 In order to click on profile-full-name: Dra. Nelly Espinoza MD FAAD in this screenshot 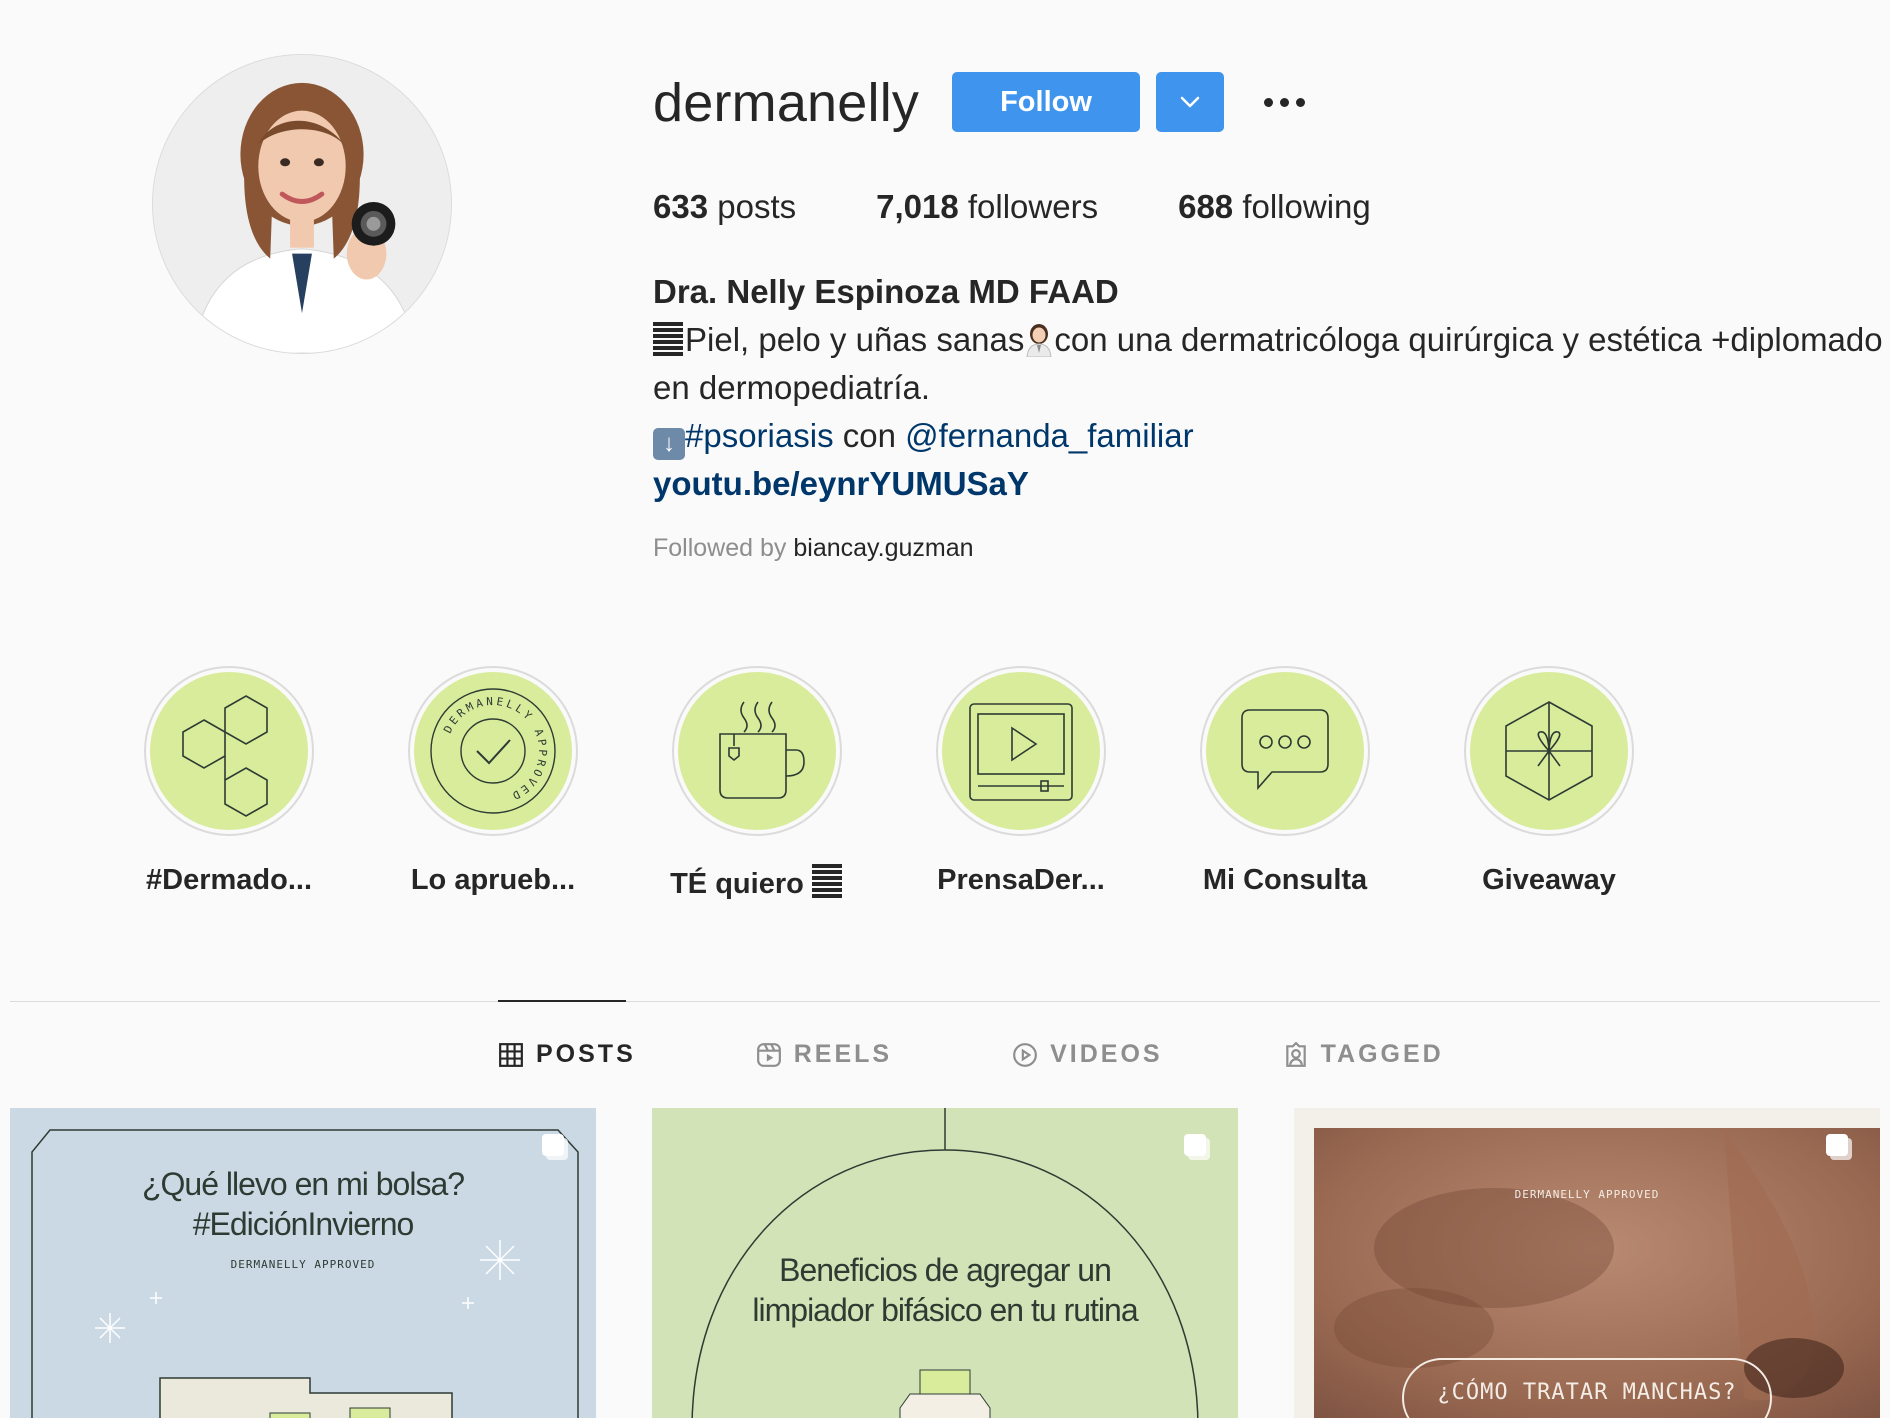, I will do `click(886, 291)`.